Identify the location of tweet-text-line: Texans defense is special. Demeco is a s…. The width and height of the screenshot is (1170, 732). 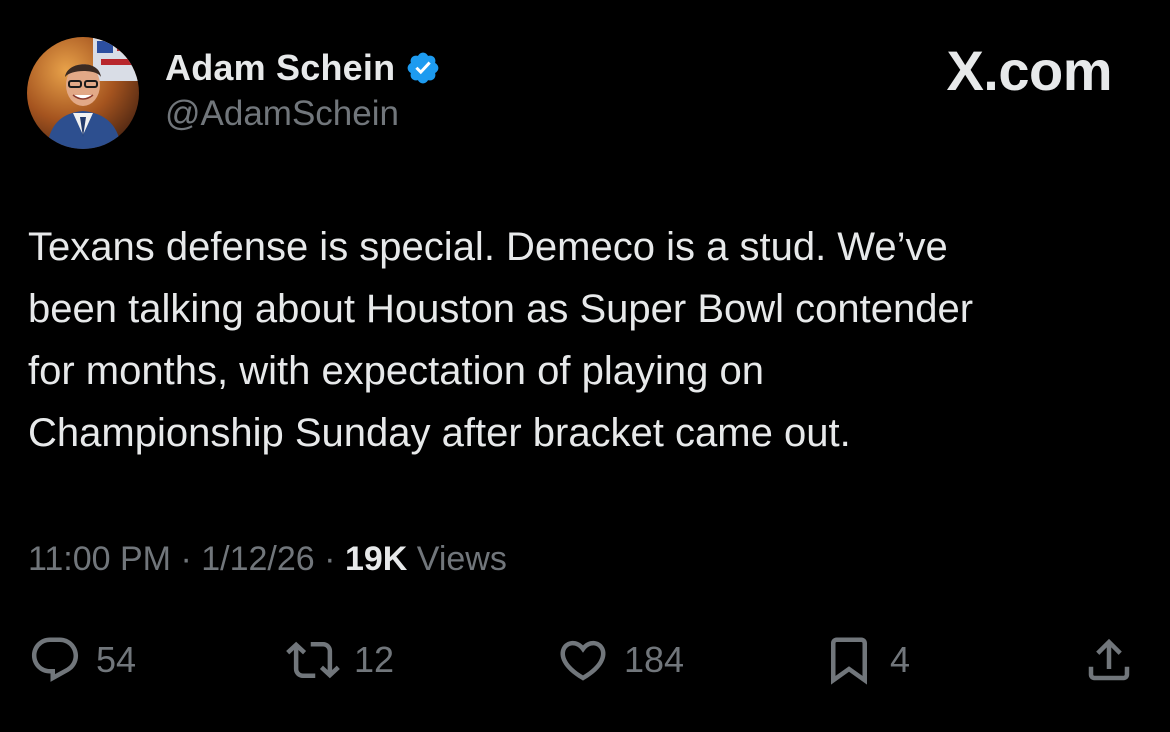
(488, 247).